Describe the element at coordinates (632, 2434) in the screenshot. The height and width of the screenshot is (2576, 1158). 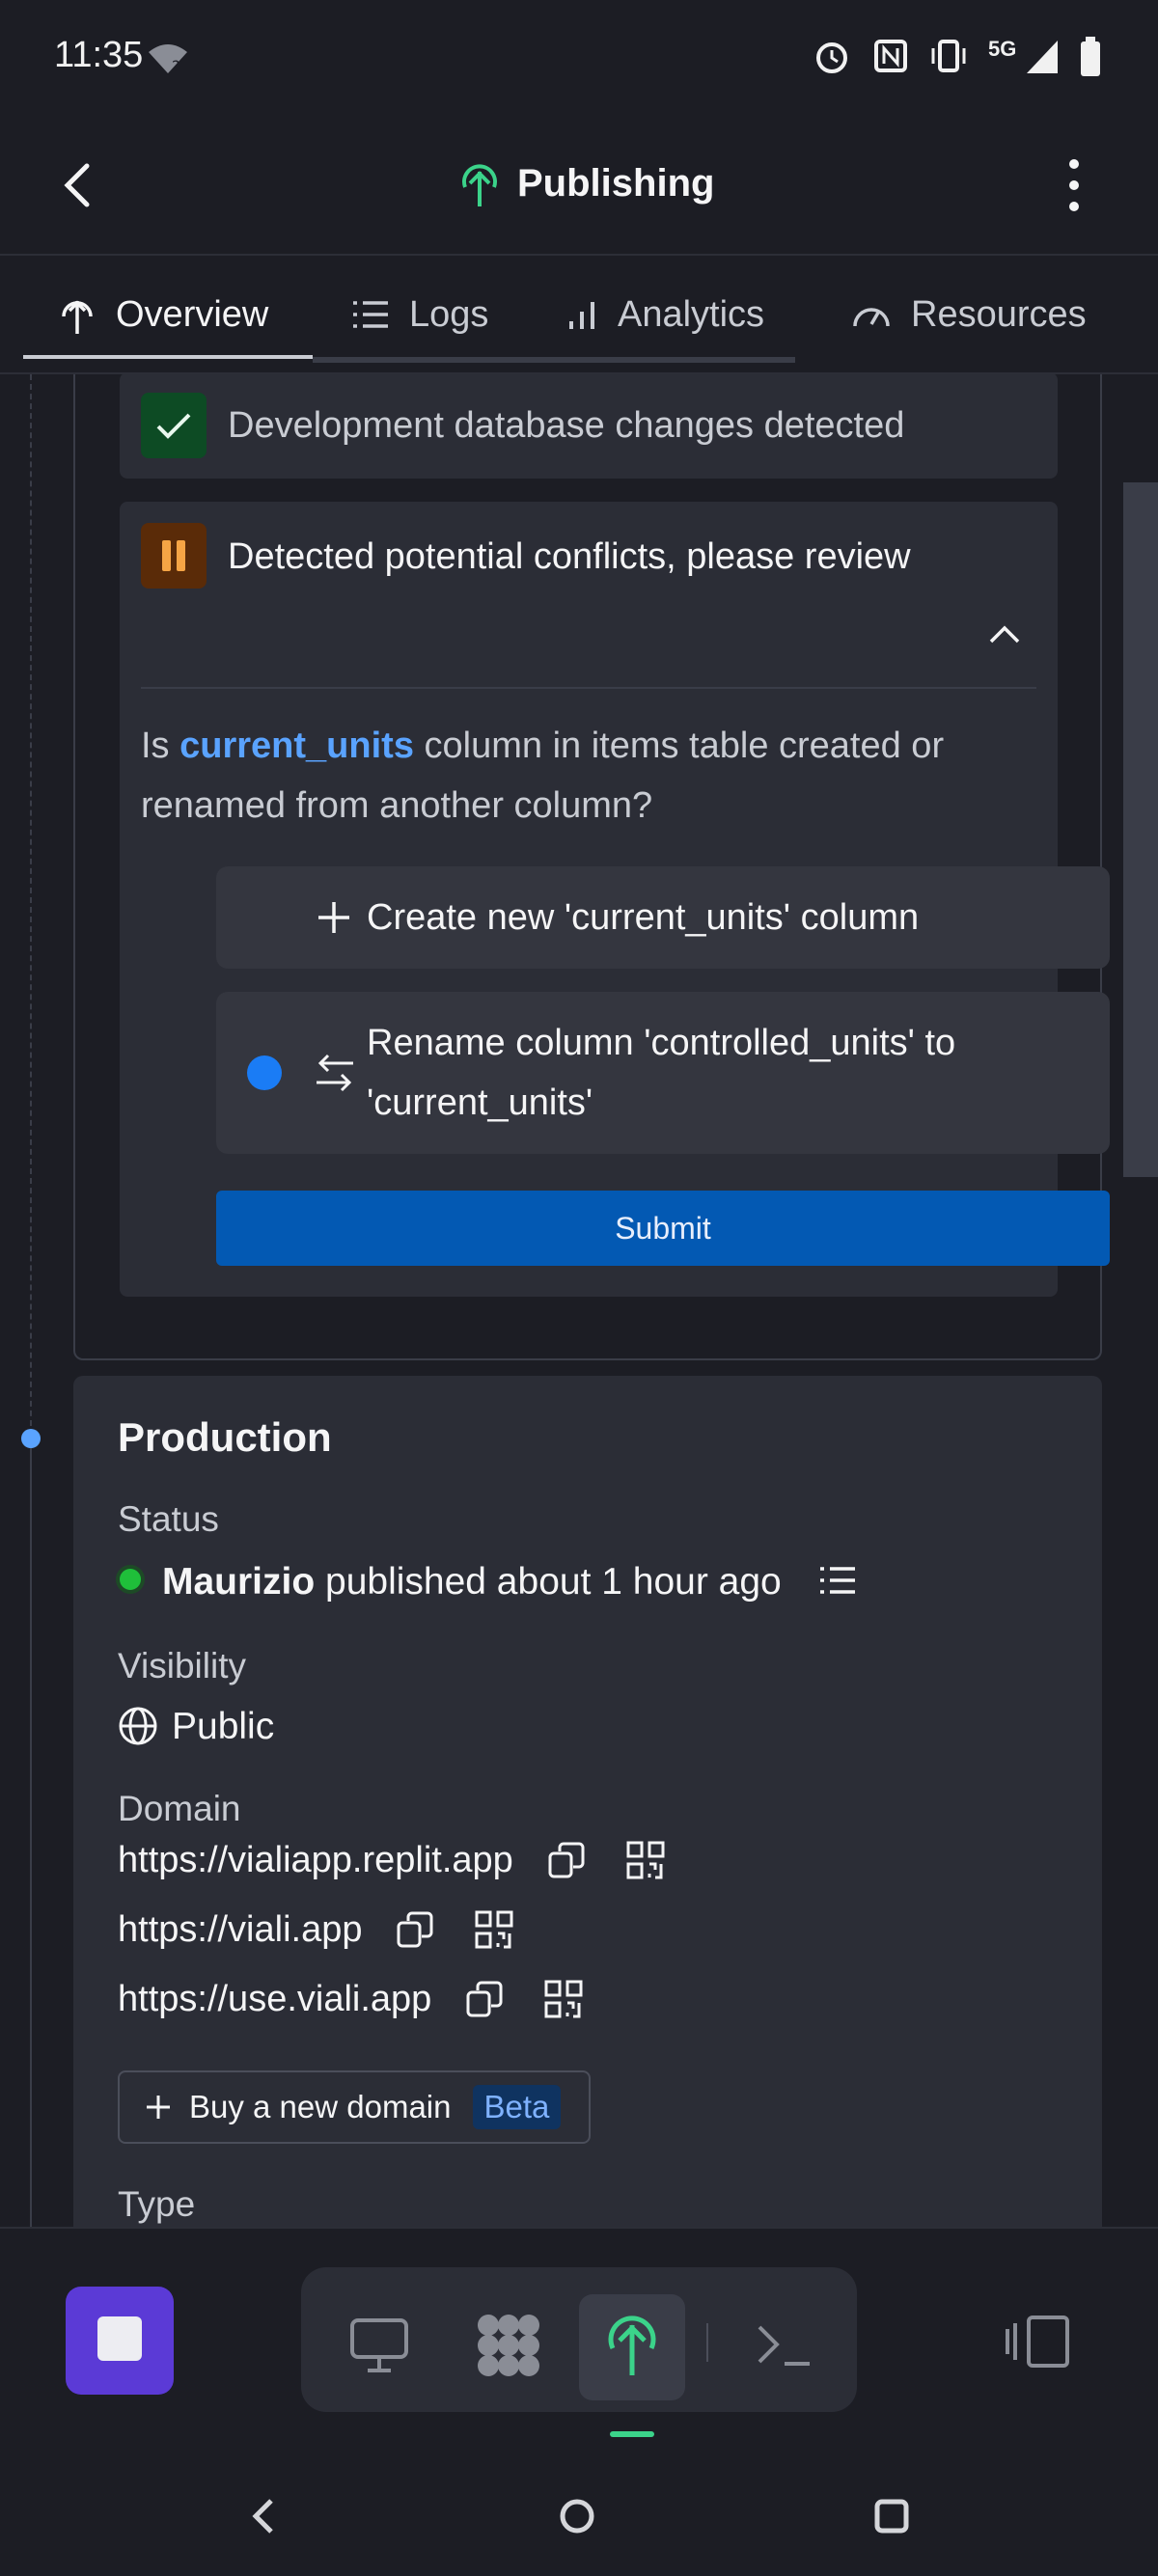
I see `active-tool-indicator` at that location.